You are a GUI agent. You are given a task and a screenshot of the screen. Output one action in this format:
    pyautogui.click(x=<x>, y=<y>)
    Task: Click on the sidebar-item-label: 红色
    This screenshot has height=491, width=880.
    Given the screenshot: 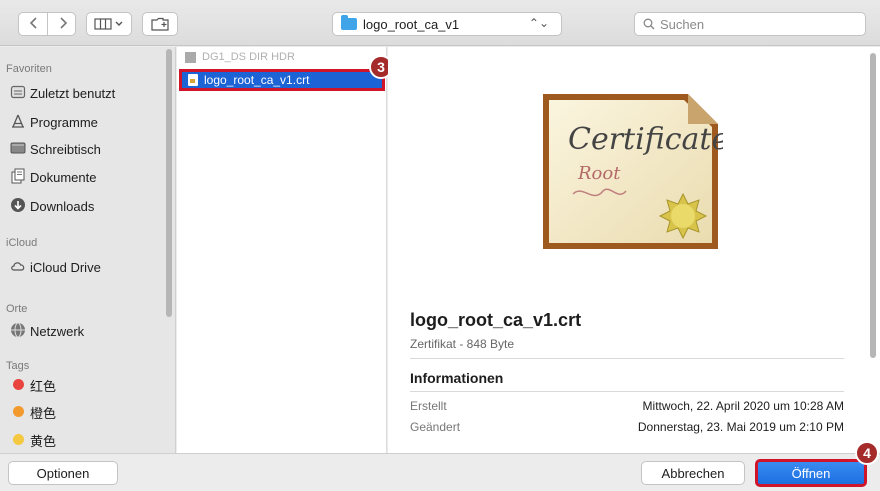 What is the action you would take?
    pyautogui.click(x=43, y=386)
    